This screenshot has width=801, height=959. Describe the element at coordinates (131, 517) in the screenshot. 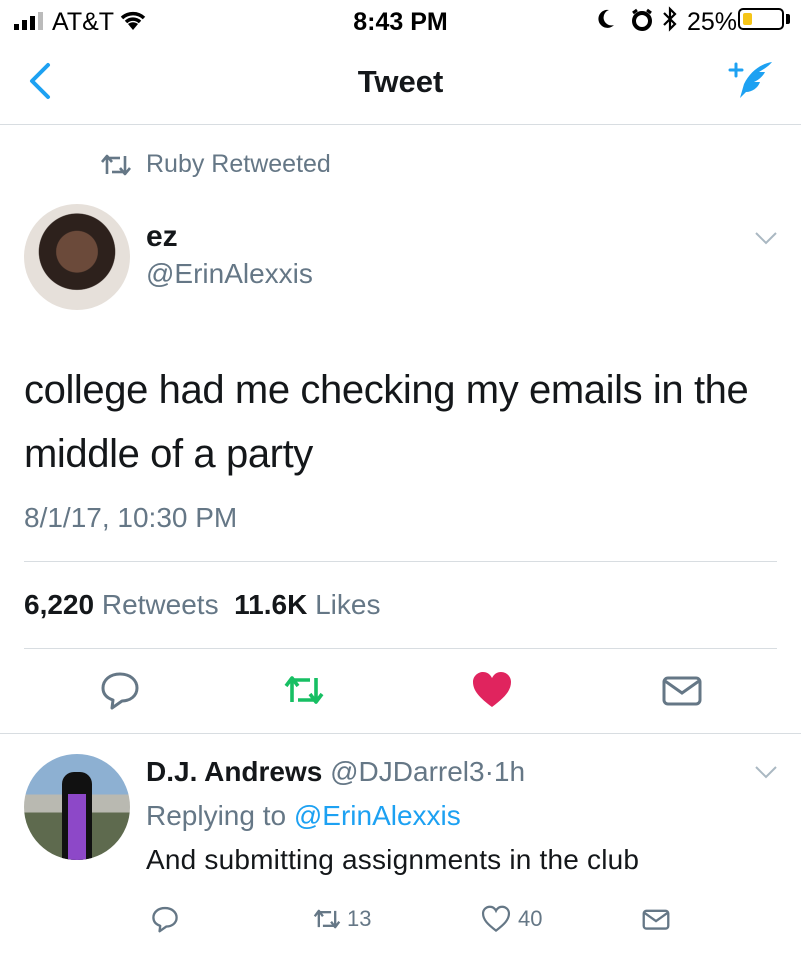

I see `tweet-timestamp: 8/1/17, 10:30 PM` at that location.